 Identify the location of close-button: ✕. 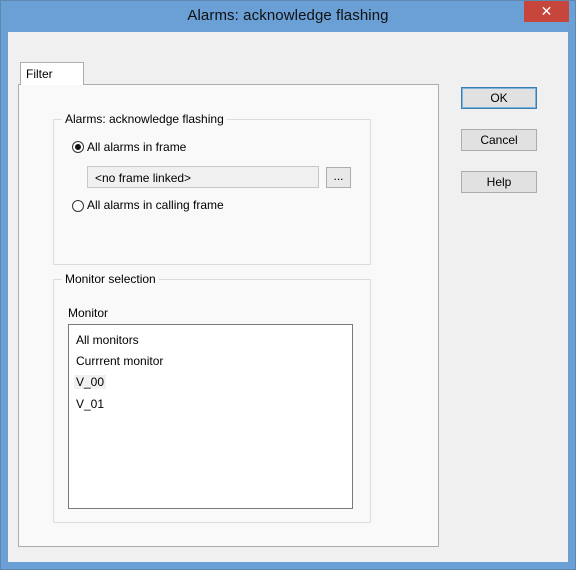
(546, 11).